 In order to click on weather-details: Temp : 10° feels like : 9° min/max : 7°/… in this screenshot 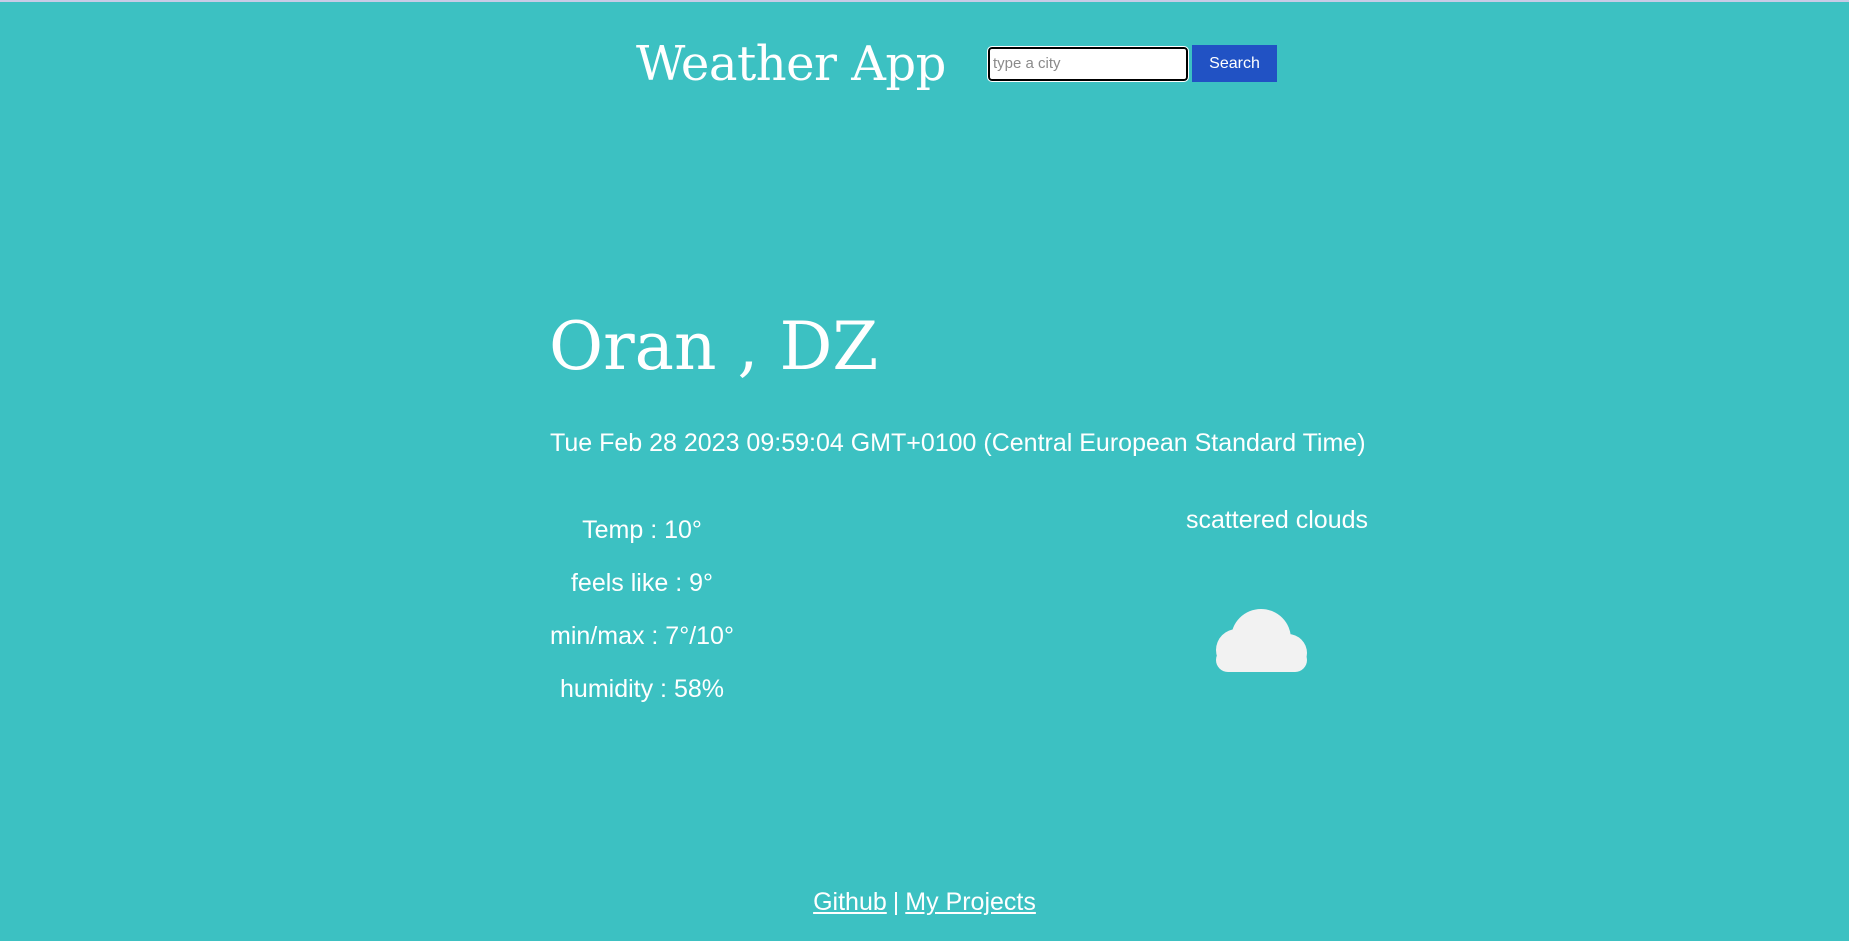, I will do `click(642, 610)`.